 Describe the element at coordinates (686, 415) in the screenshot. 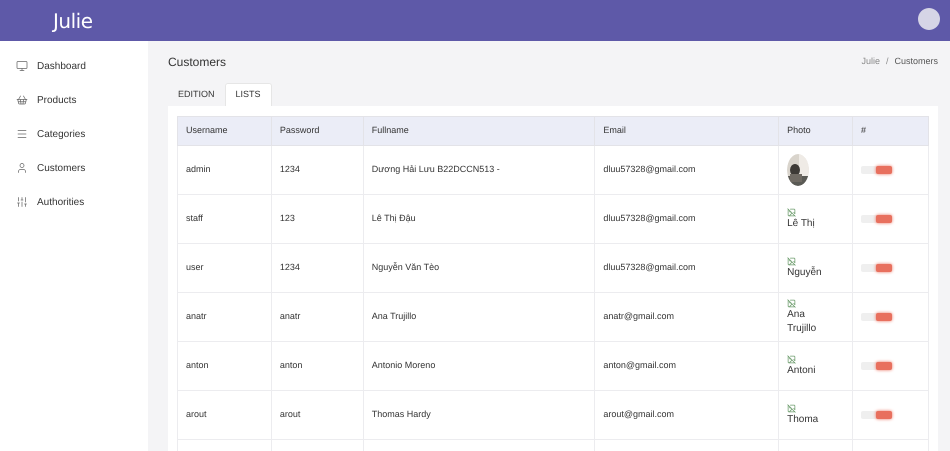

I see `table-cell: arout@gmail.com` at that location.